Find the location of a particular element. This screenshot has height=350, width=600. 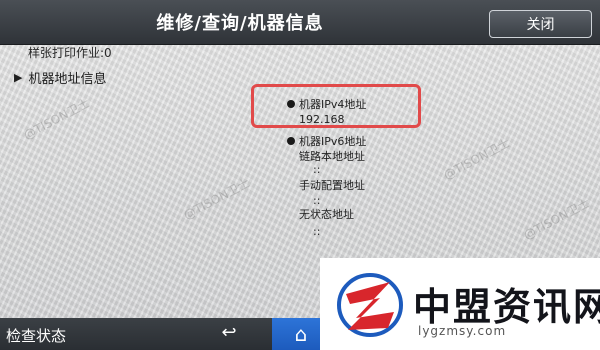

stateless-address-value: :: is located at coordinates (317, 231).